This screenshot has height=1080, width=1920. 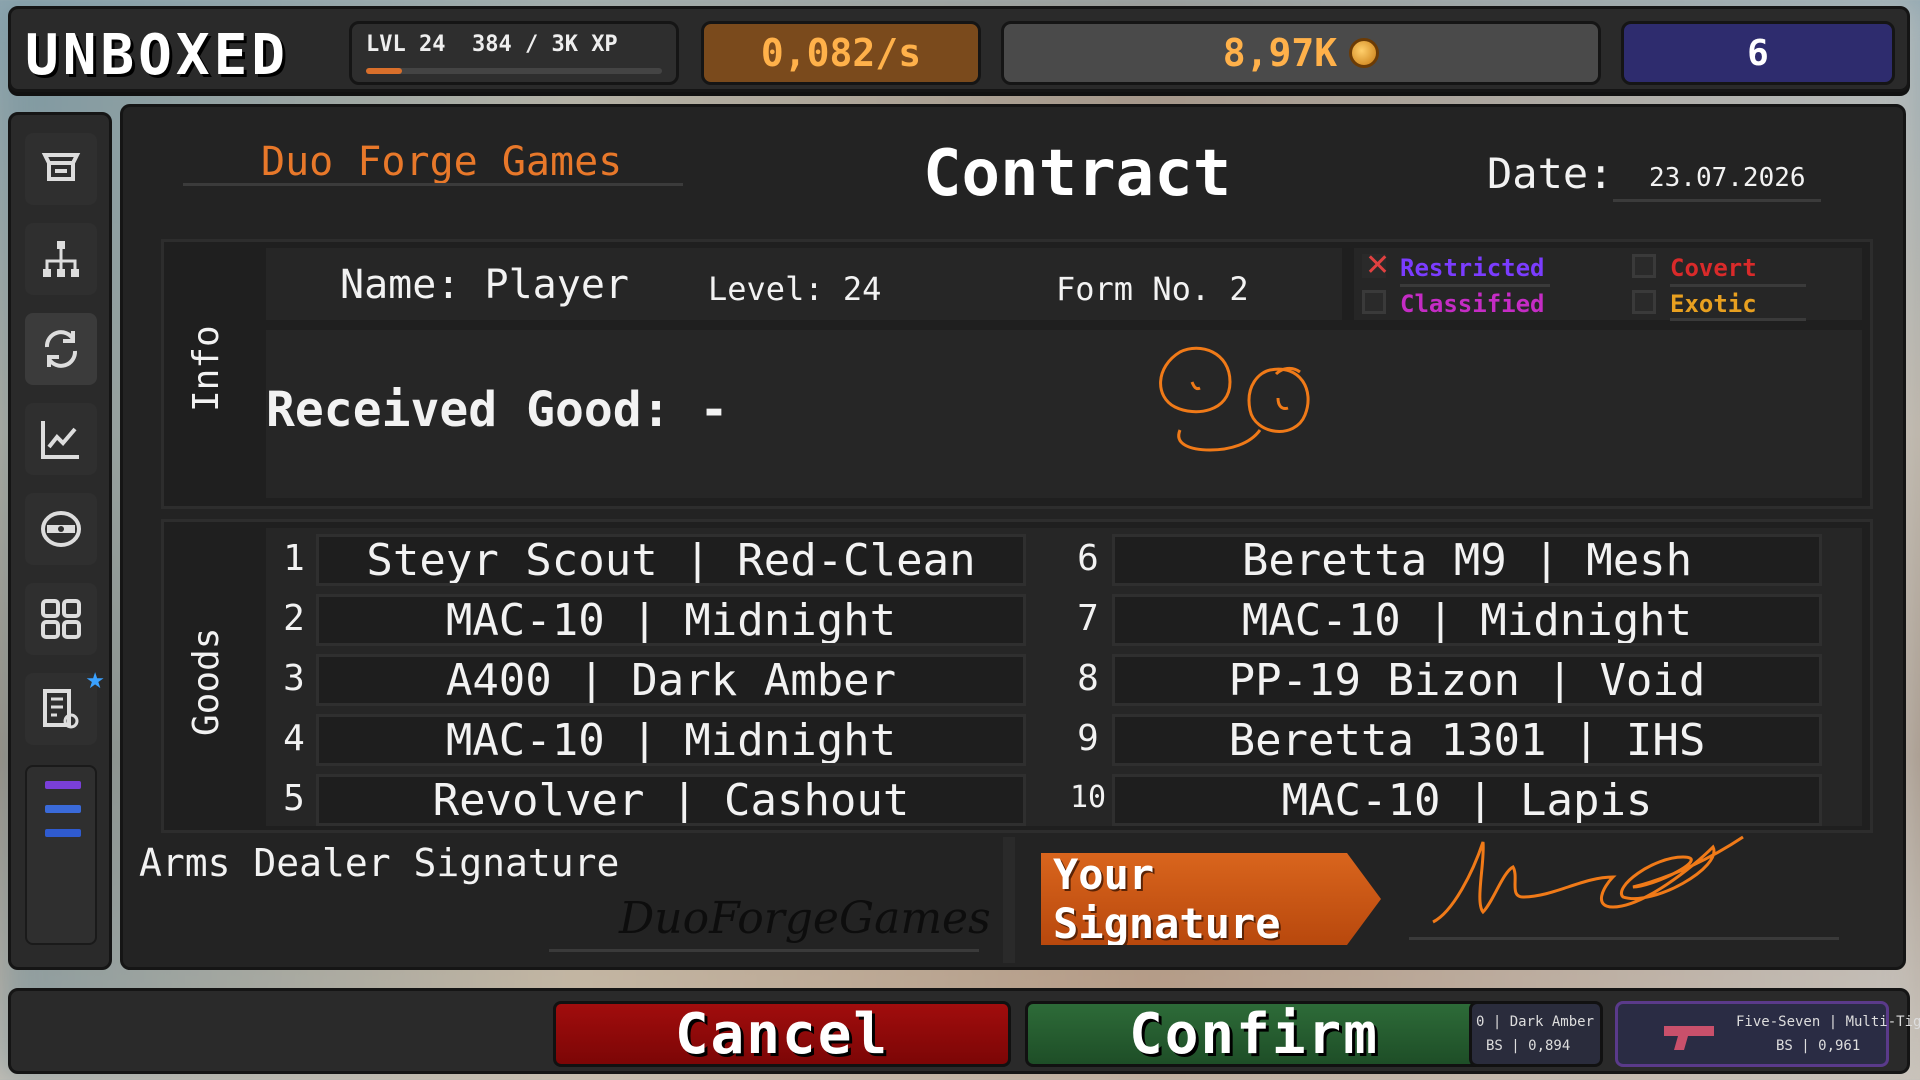 What do you see at coordinates (442, 162) in the screenshot?
I see `company-name: Duo Forge Games` at bounding box center [442, 162].